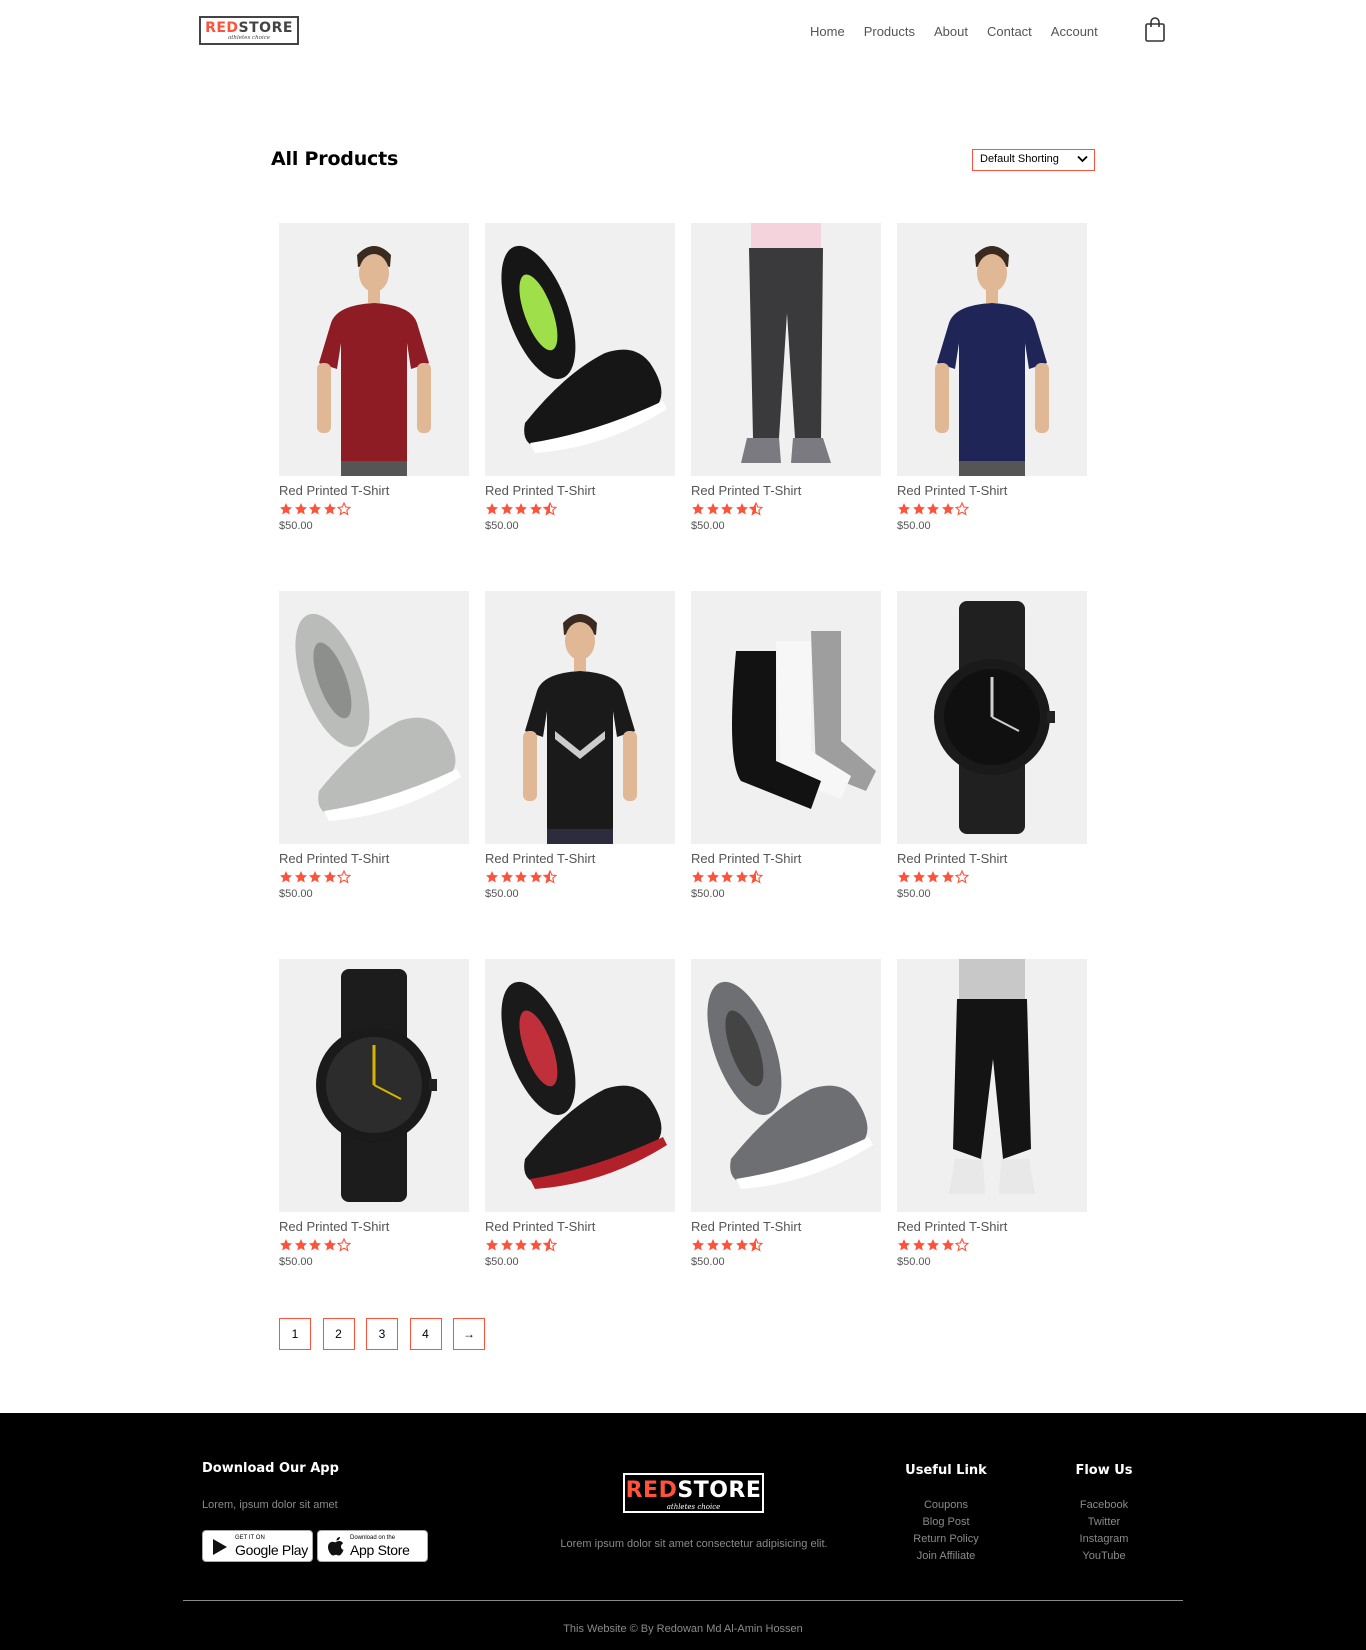  I want to click on nav-account: Account, so click(1074, 31).